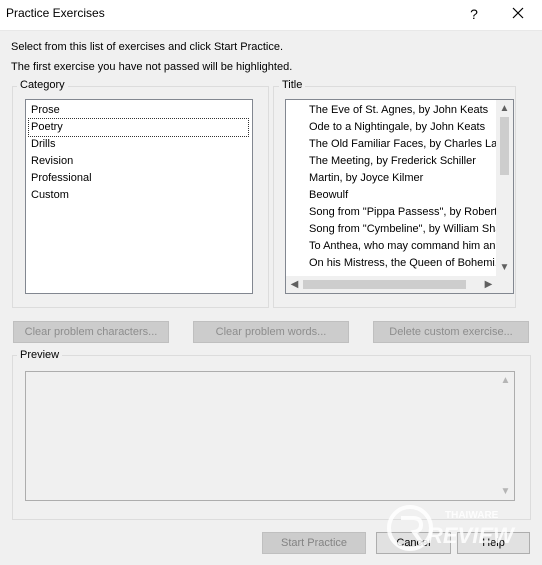 This screenshot has width=542, height=565. What do you see at coordinates (50, 195) in the screenshot?
I see `category-item-custom: Custom` at bounding box center [50, 195].